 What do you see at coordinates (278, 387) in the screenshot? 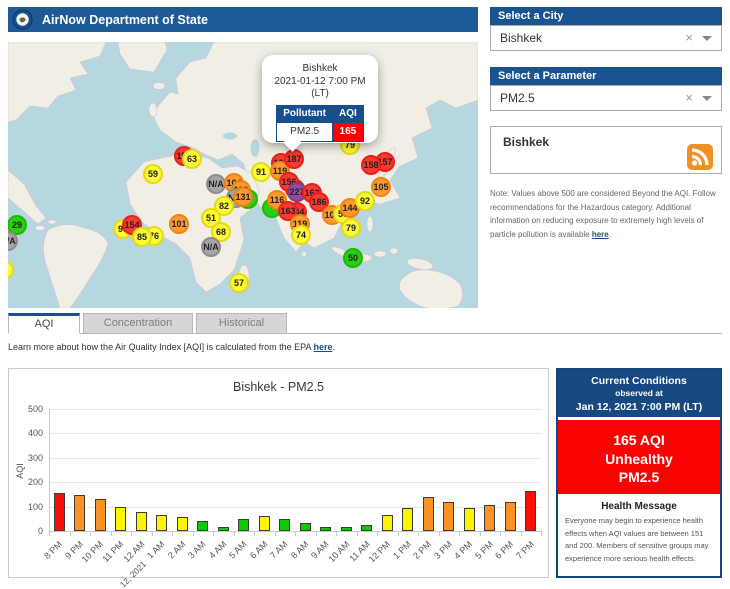
I see `chart-title: Bishkek - PM2.5` at bounding box center [278, 387].